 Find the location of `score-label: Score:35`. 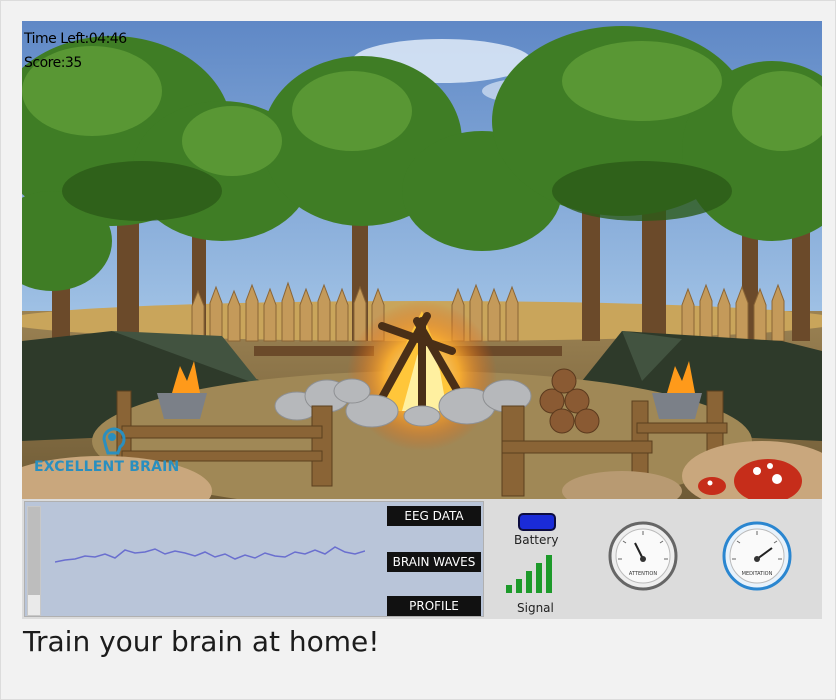

score-label: Score:35 is located at coordinates (53, 63).